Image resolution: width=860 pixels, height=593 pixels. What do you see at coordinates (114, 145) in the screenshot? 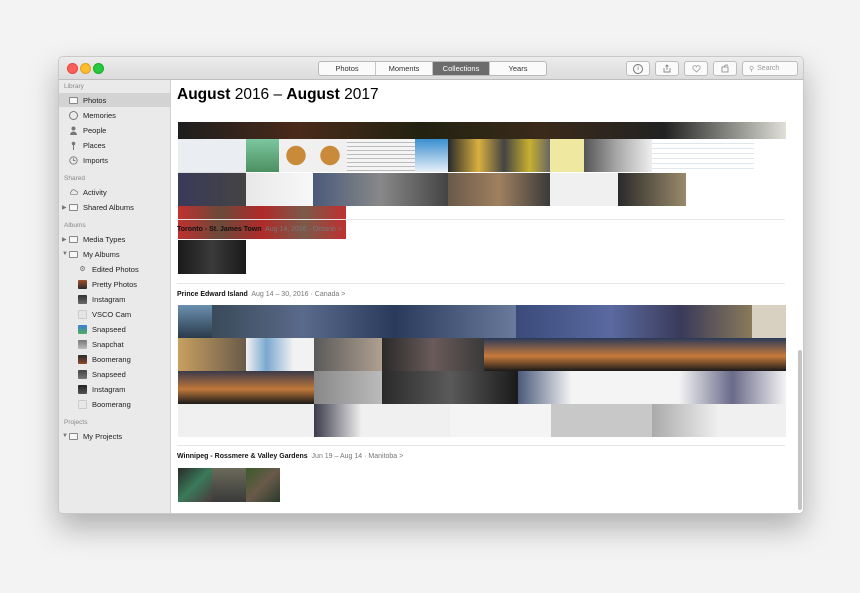
I see `sidebar-item-places: Places` at bounding box center [114, 145].